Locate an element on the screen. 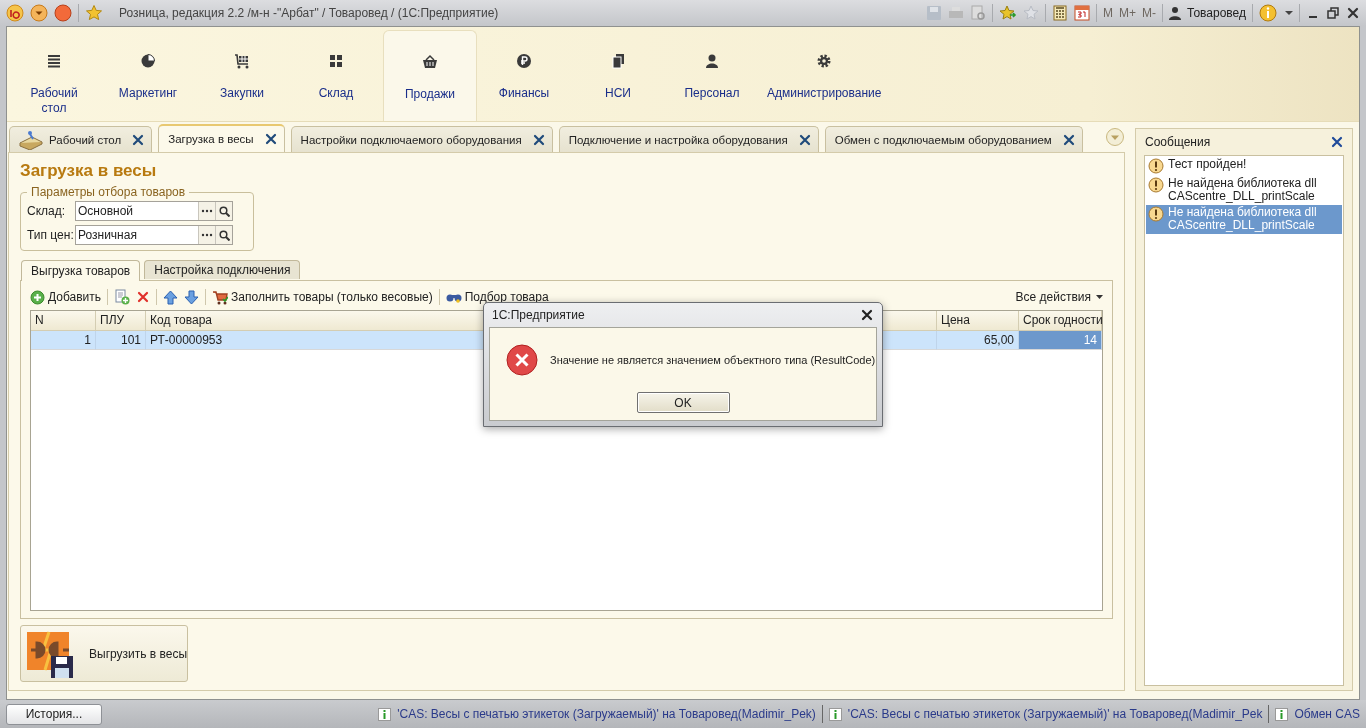 The width and height of the screenshot is (1366, 728). panel-title: Сообщения is located at coordinates (1178, 142).